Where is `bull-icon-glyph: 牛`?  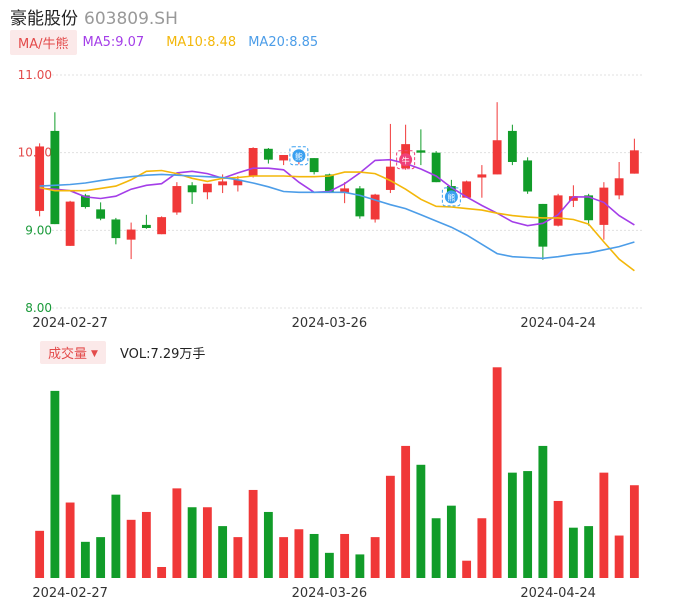
bull-icon-glyph: 牛 is located at coordinates (406, 160).